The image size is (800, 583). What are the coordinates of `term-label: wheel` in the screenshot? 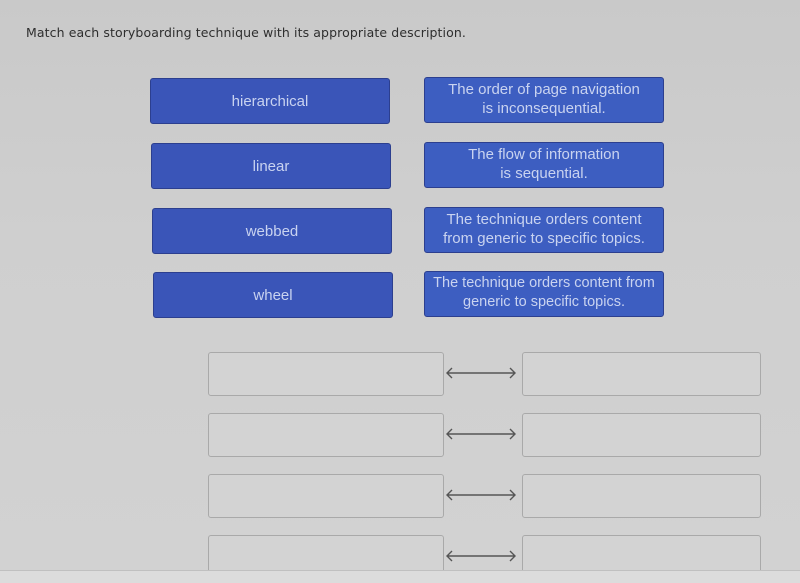 It's located at (273, 295).